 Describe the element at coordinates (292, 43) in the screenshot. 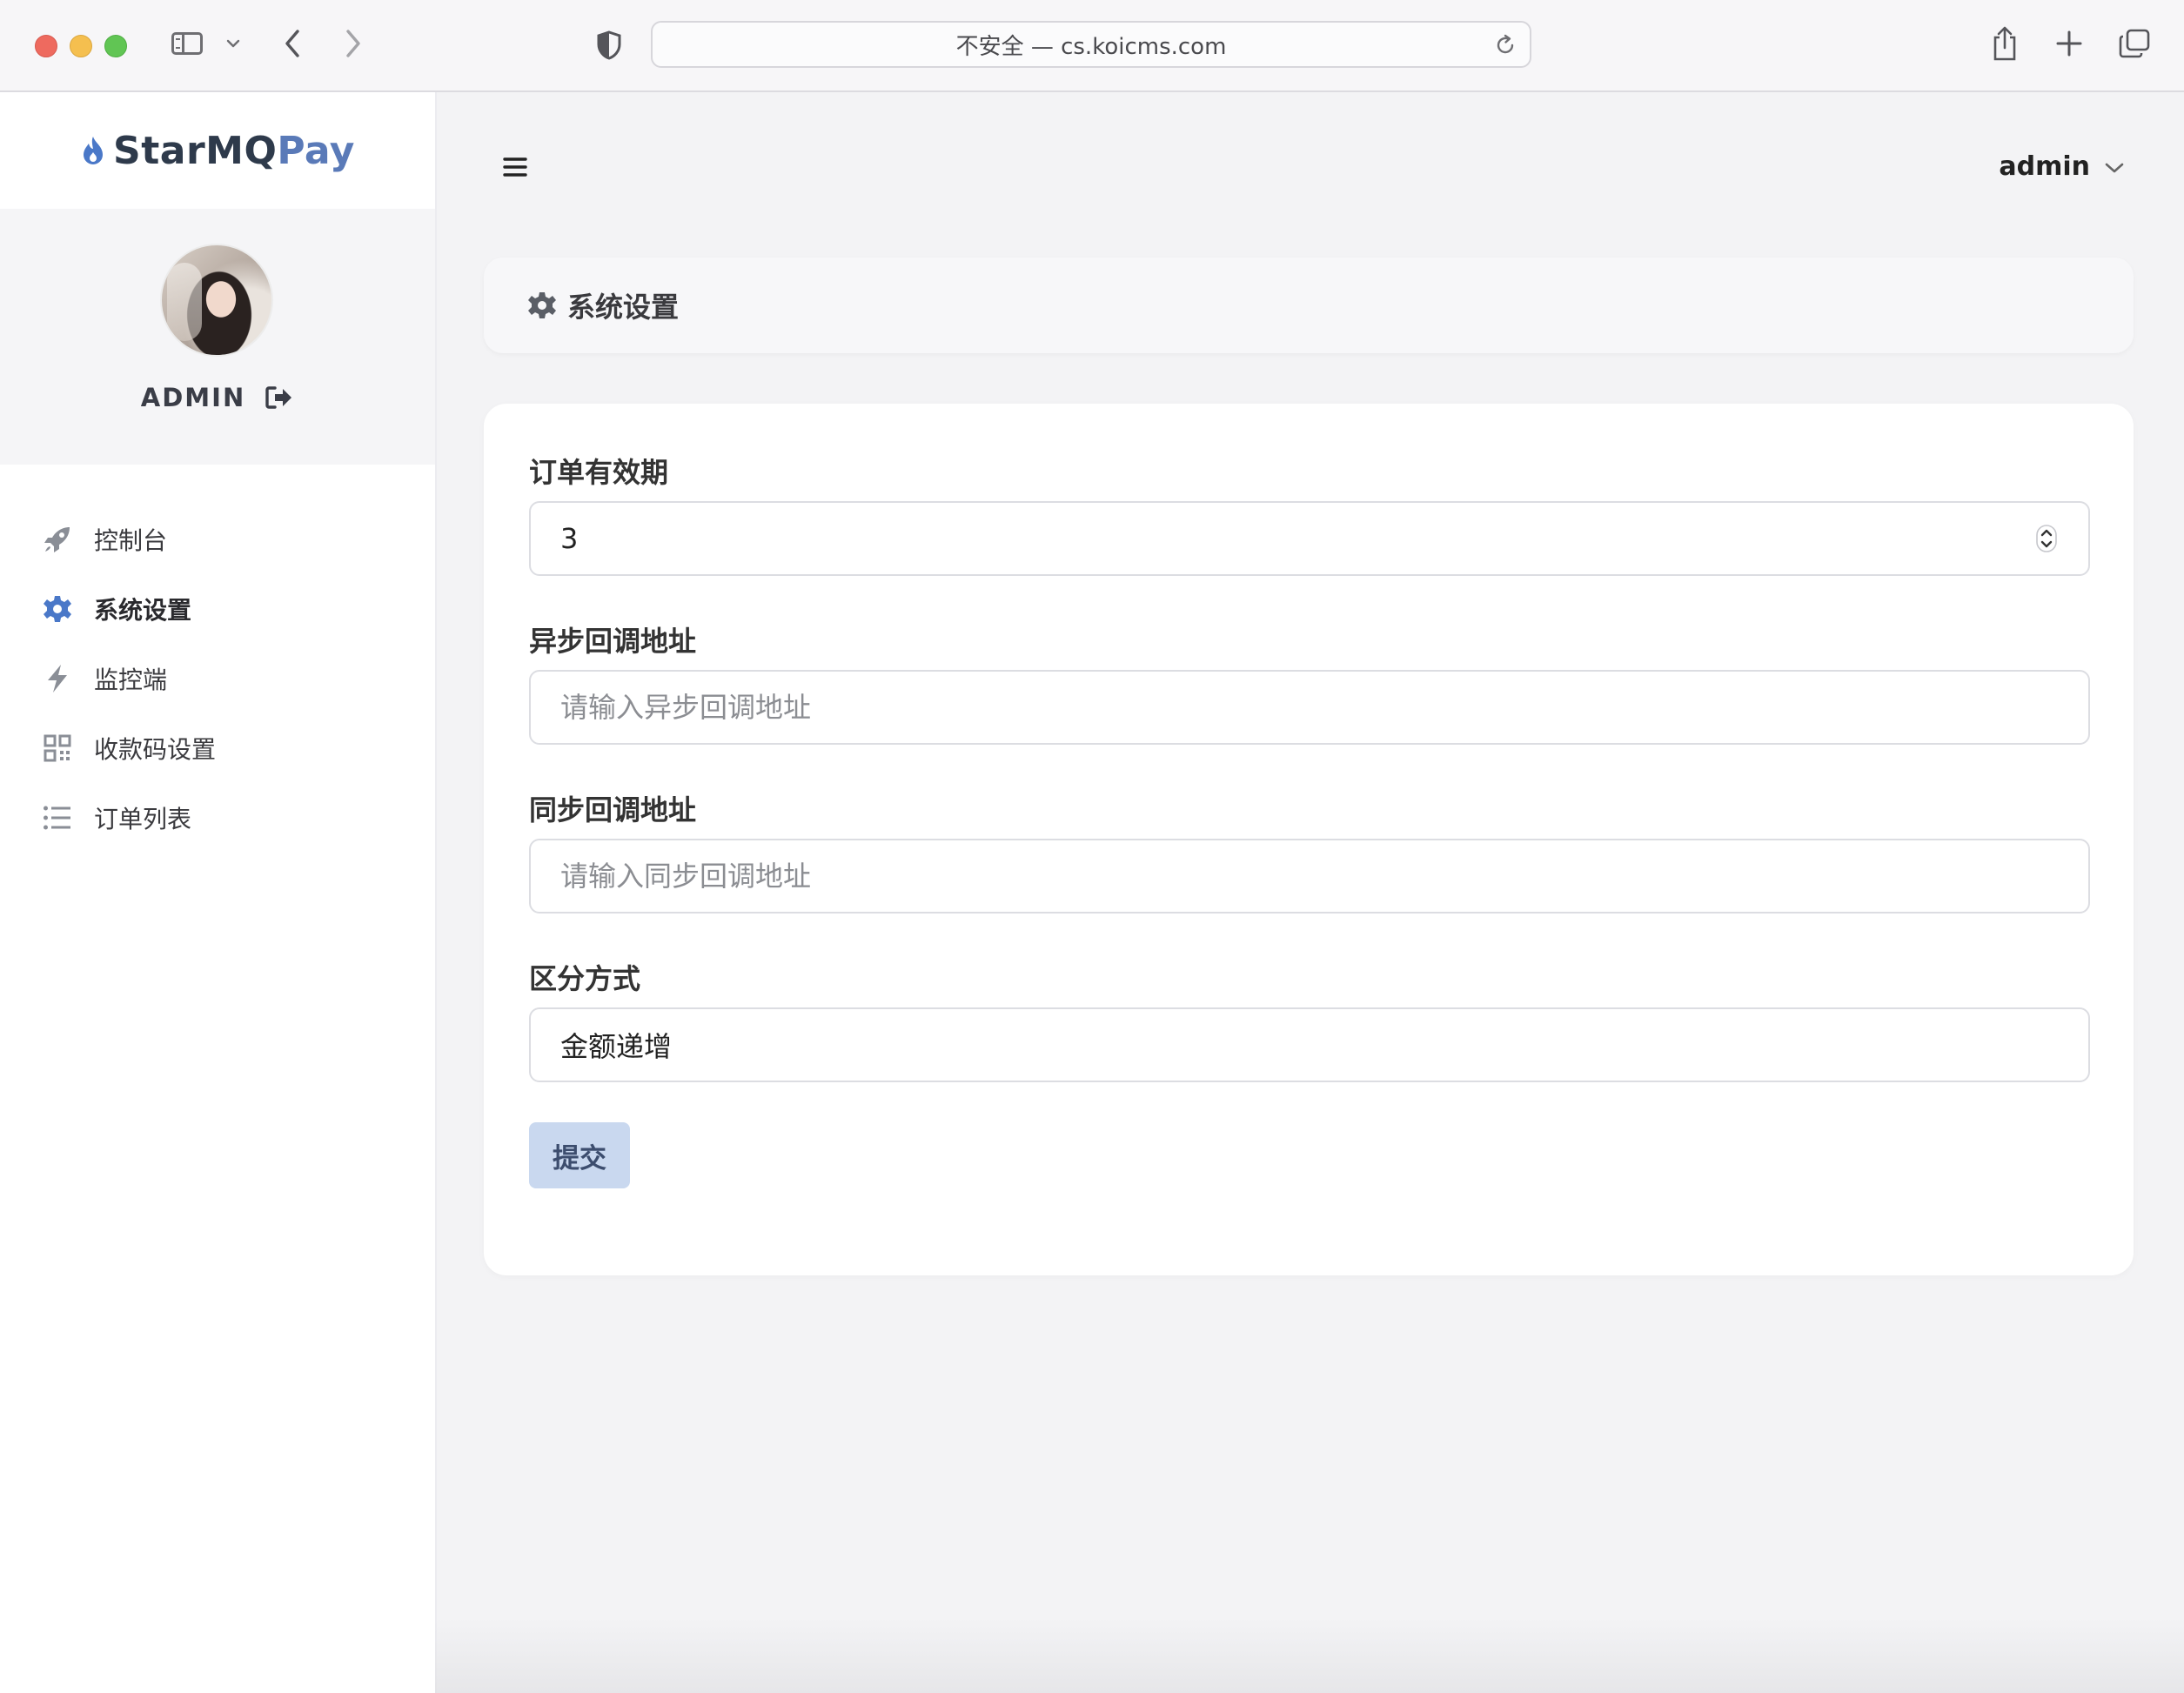

I see `back-arrow-icon` at that location.